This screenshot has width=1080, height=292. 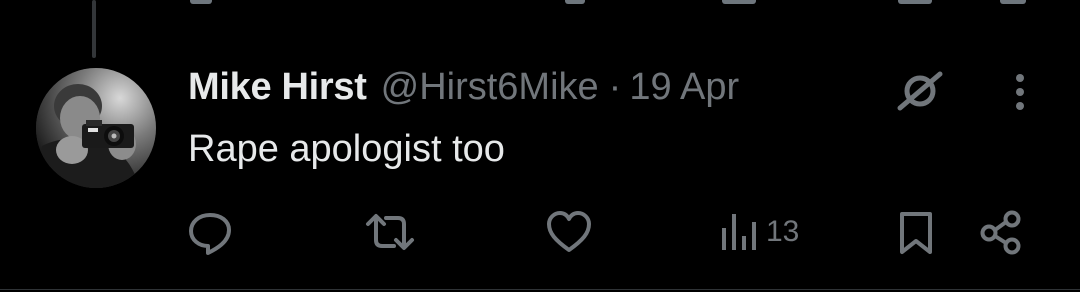 What do you see at coordinates (201, 2) in the screenshot?
I see `reply-icon-fragment` at bounding box center [201, 2].